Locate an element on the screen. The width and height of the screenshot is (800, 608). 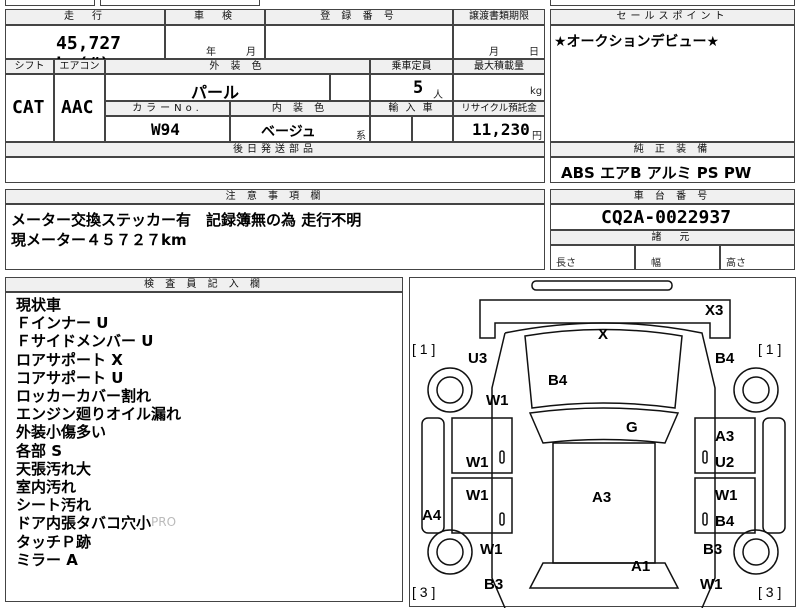
mark-right-door-b4: B4 is located at coordinates (725, 521).